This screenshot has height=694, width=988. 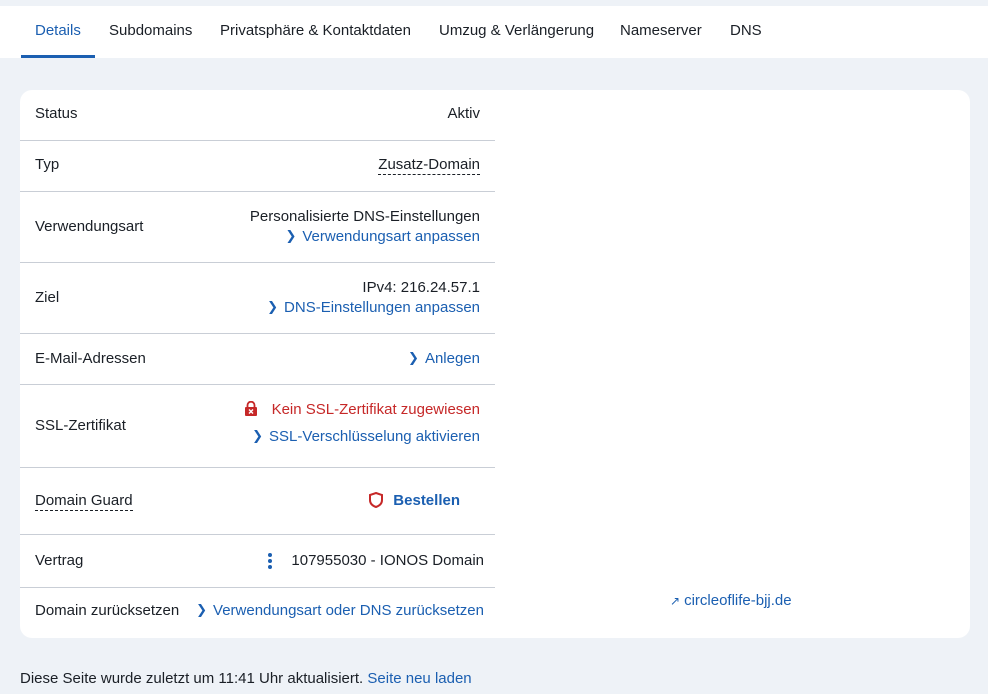 I want to click on lock-icon, so click(x=250, y=408).